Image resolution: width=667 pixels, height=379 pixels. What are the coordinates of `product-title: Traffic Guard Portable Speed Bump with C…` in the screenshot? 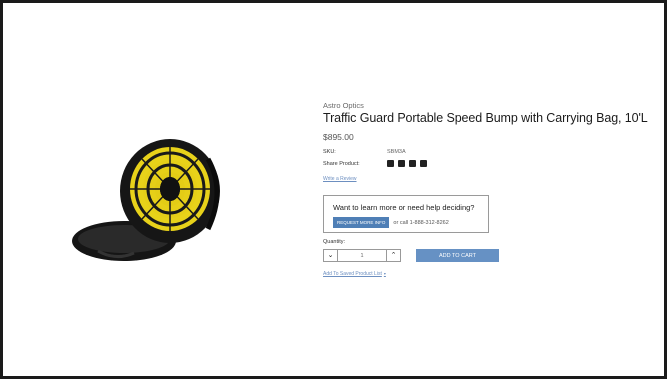 It's located at (485, 118).